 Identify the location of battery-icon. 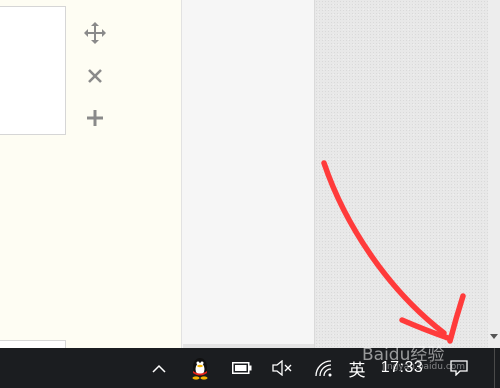
(242, 368).